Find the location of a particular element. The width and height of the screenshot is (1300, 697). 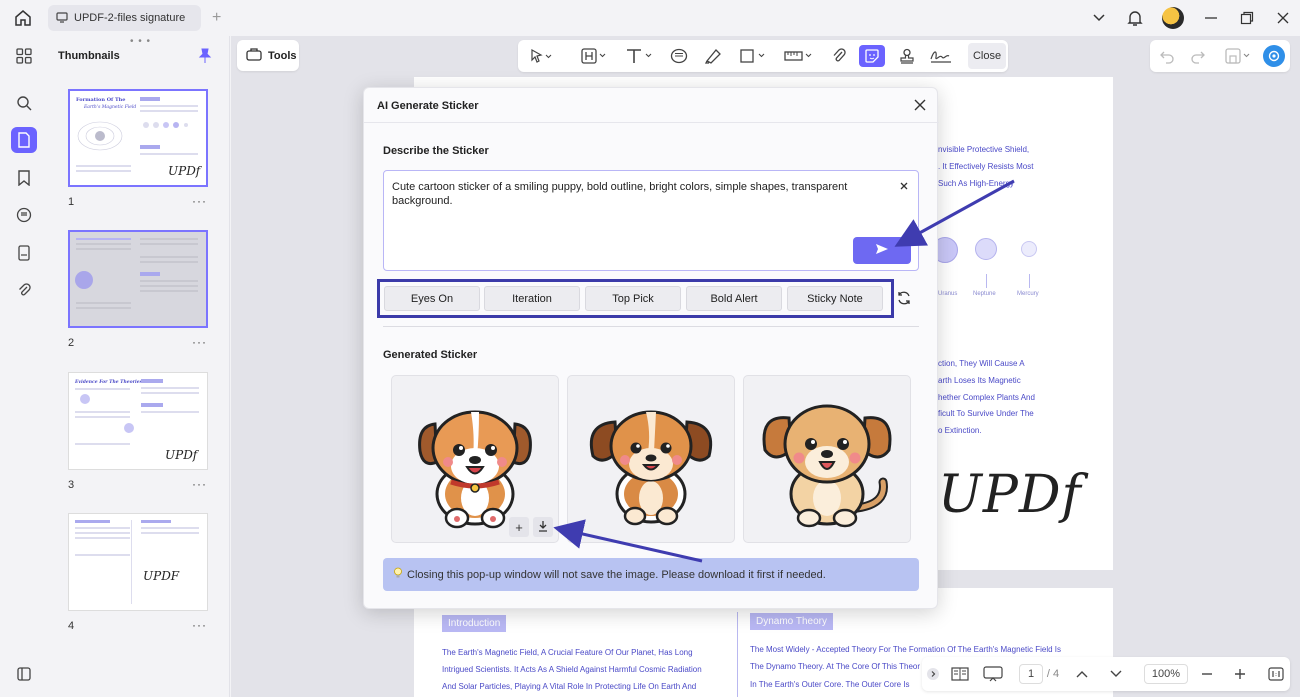

zoom-out-icon is located at coordinates (1207, 674).